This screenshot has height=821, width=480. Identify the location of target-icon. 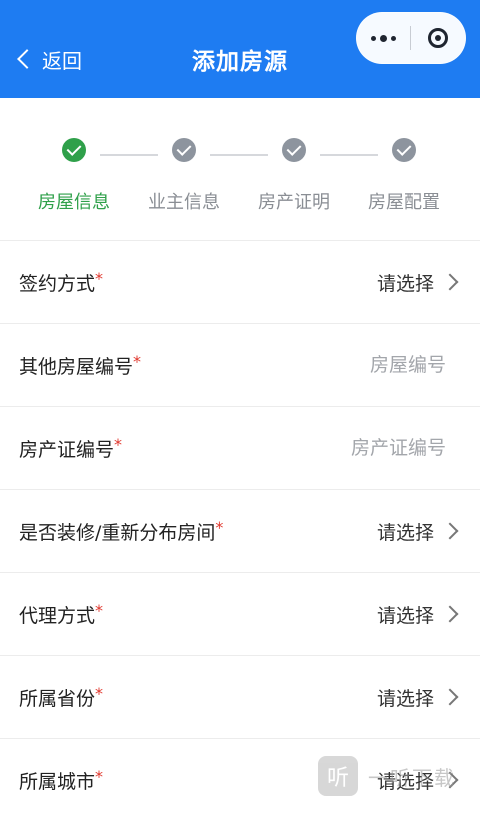
(438, 38).